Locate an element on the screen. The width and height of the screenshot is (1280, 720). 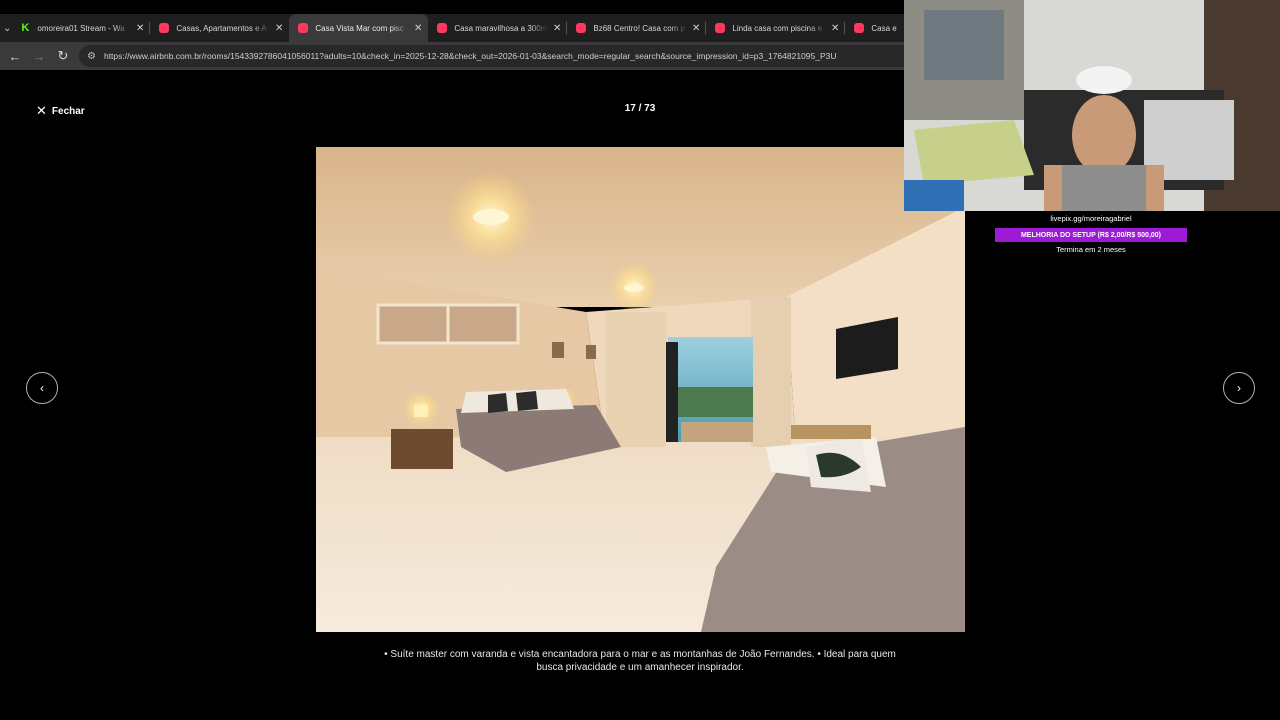
tab-title: Casa Vista Mar com pisc is located at coordinates (359, 28).